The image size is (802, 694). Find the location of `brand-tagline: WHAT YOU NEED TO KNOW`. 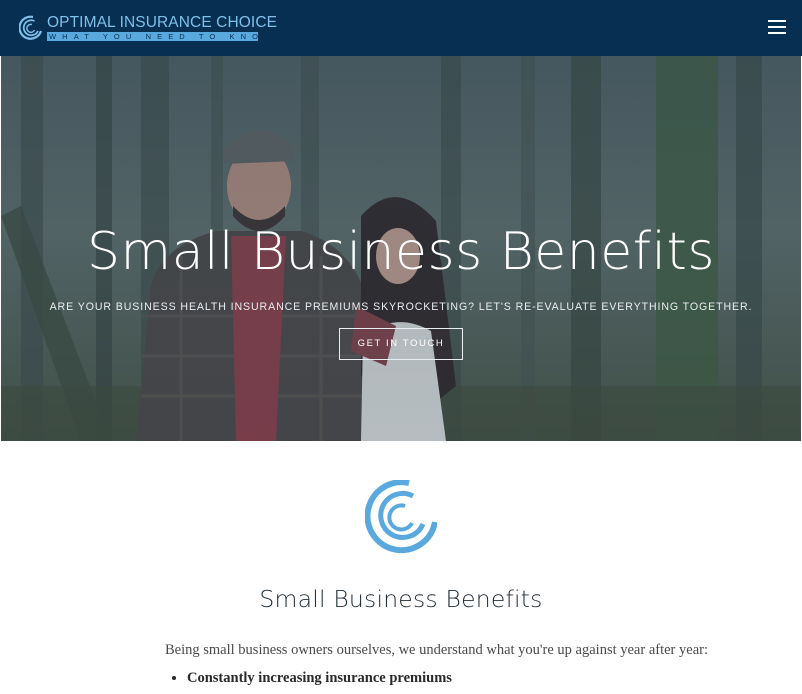

brand-tagline: WHAT YOU NEED TO KNOW is located at coordinates (152, 36).